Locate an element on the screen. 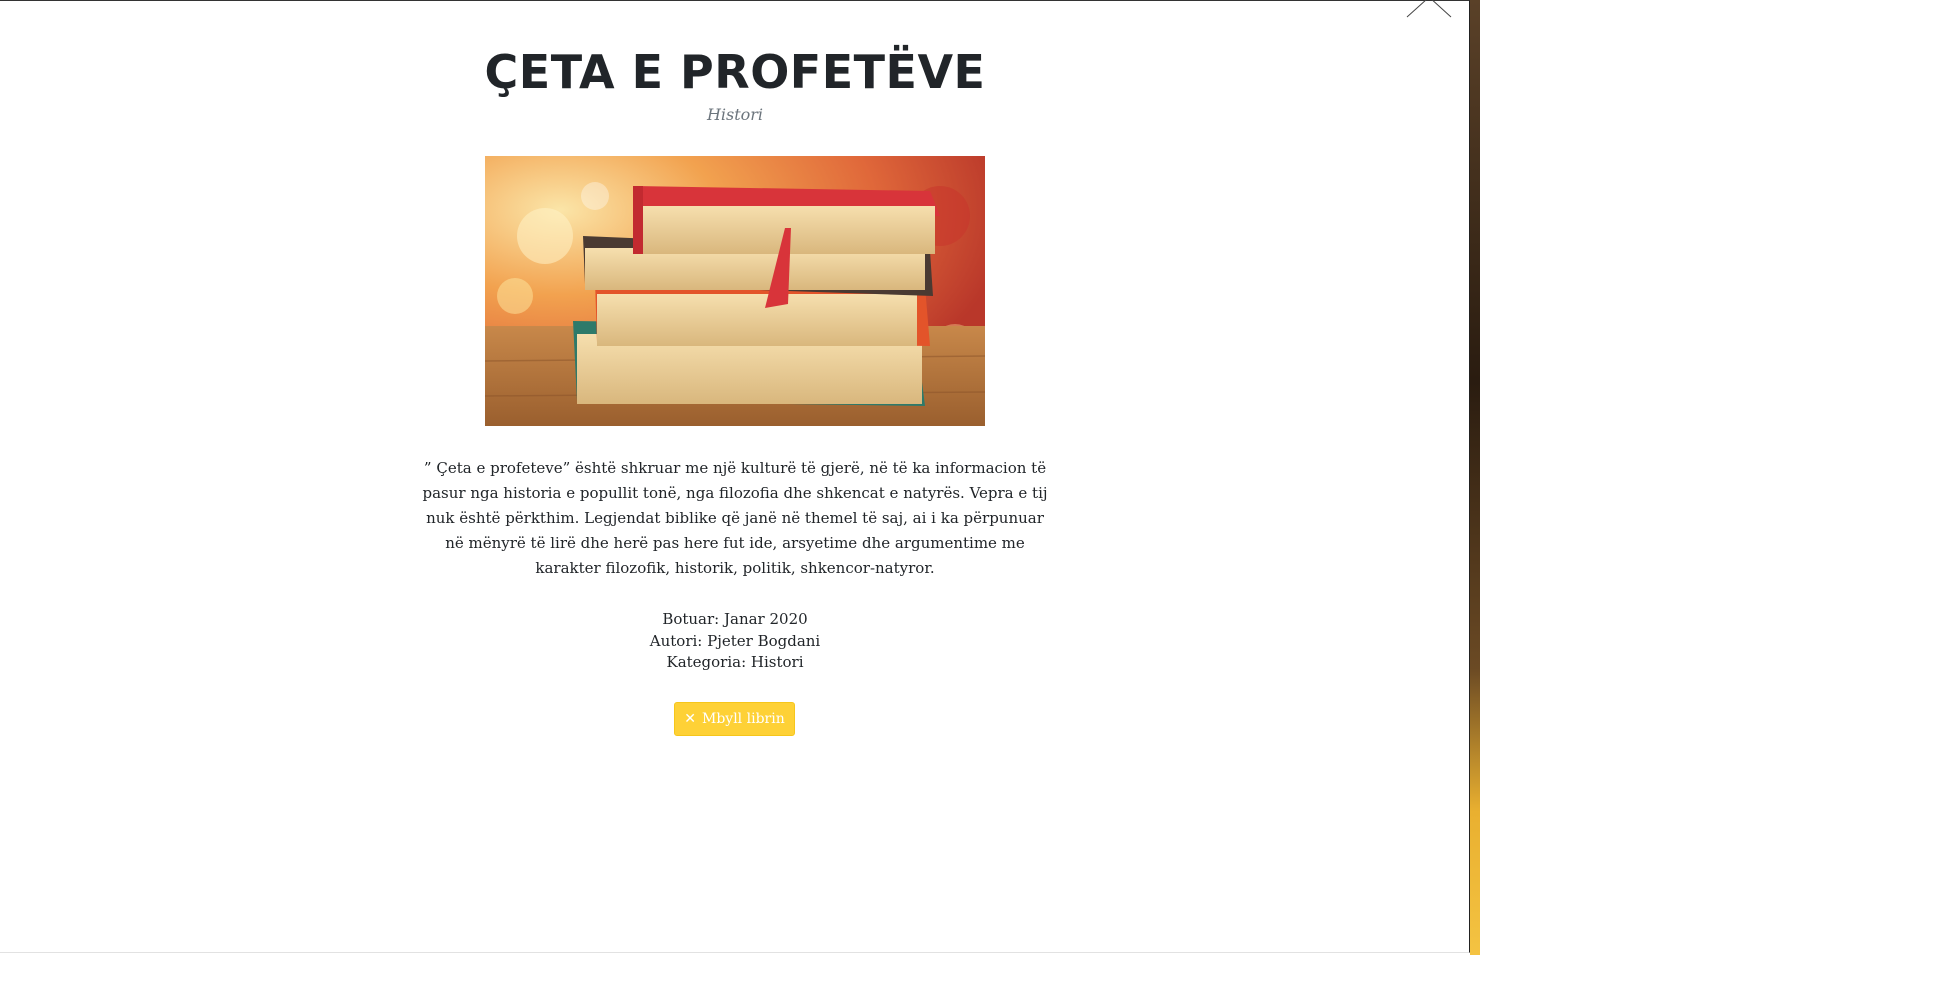 The image size is (1960, 1000). book-cover-image is located at coordinates (735, 291).